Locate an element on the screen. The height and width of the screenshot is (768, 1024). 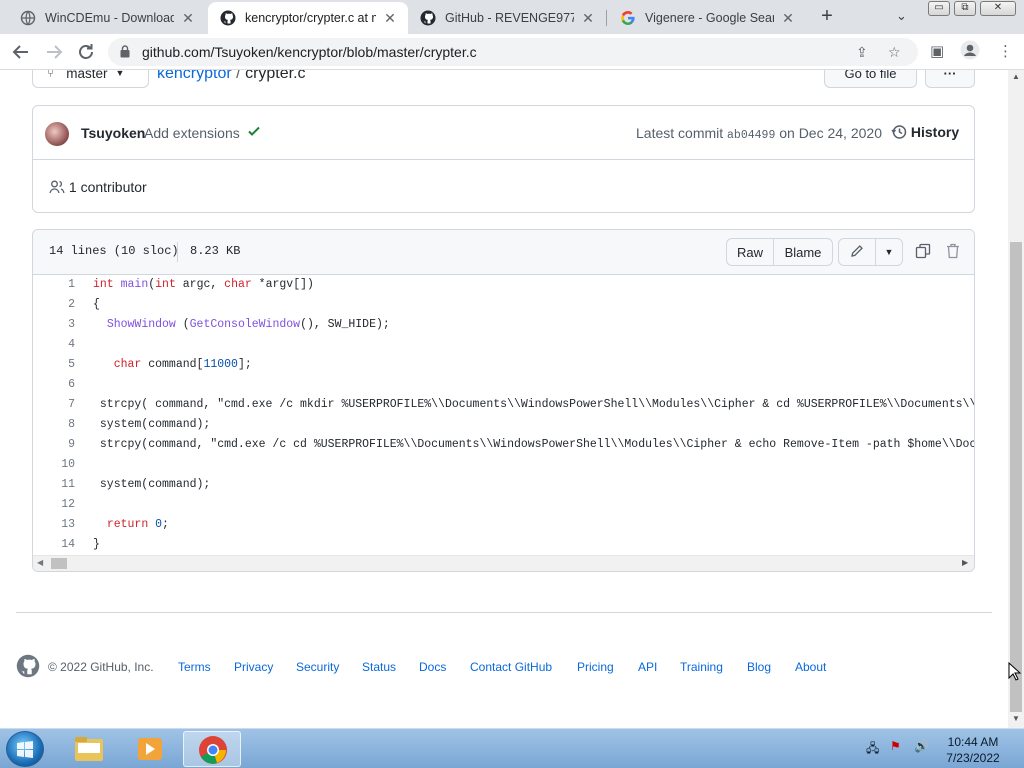
line-number: 9 is located at coordinates (54, 445).